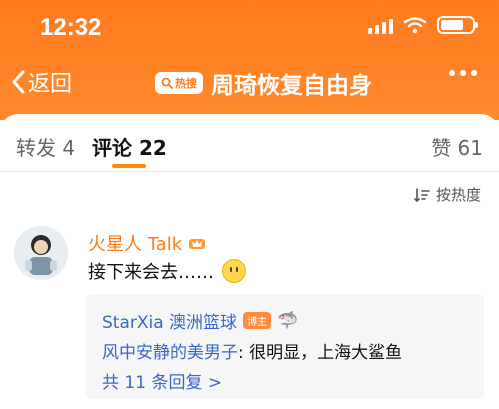 The height and width of the screenshot is (409, 499). I want to click on avatar-image, so click(41, 253).